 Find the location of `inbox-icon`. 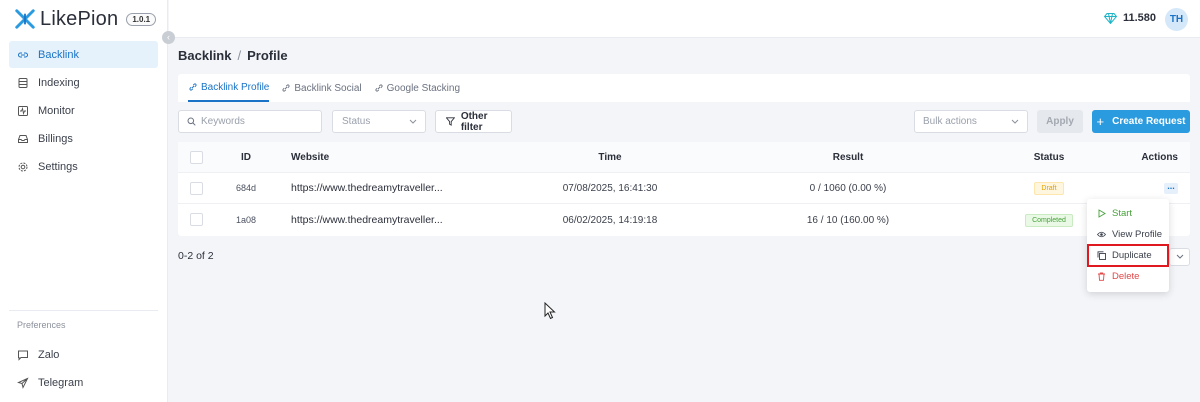

inbox-icon is located at coordinates (23, 139).